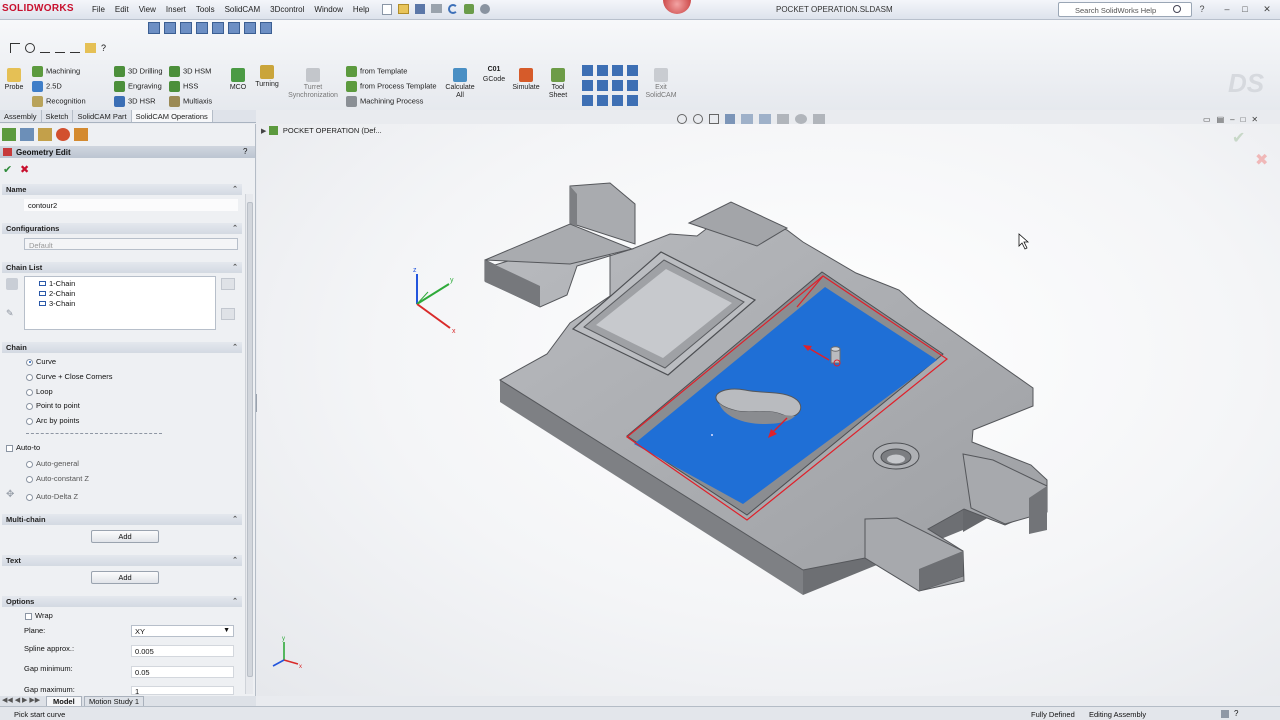 The height and width of the screenshot is (720, 1280). Describe the element at coordinates (53, 405) in the screenshot. I see `radio-point-to-point: Point to point` at that location.